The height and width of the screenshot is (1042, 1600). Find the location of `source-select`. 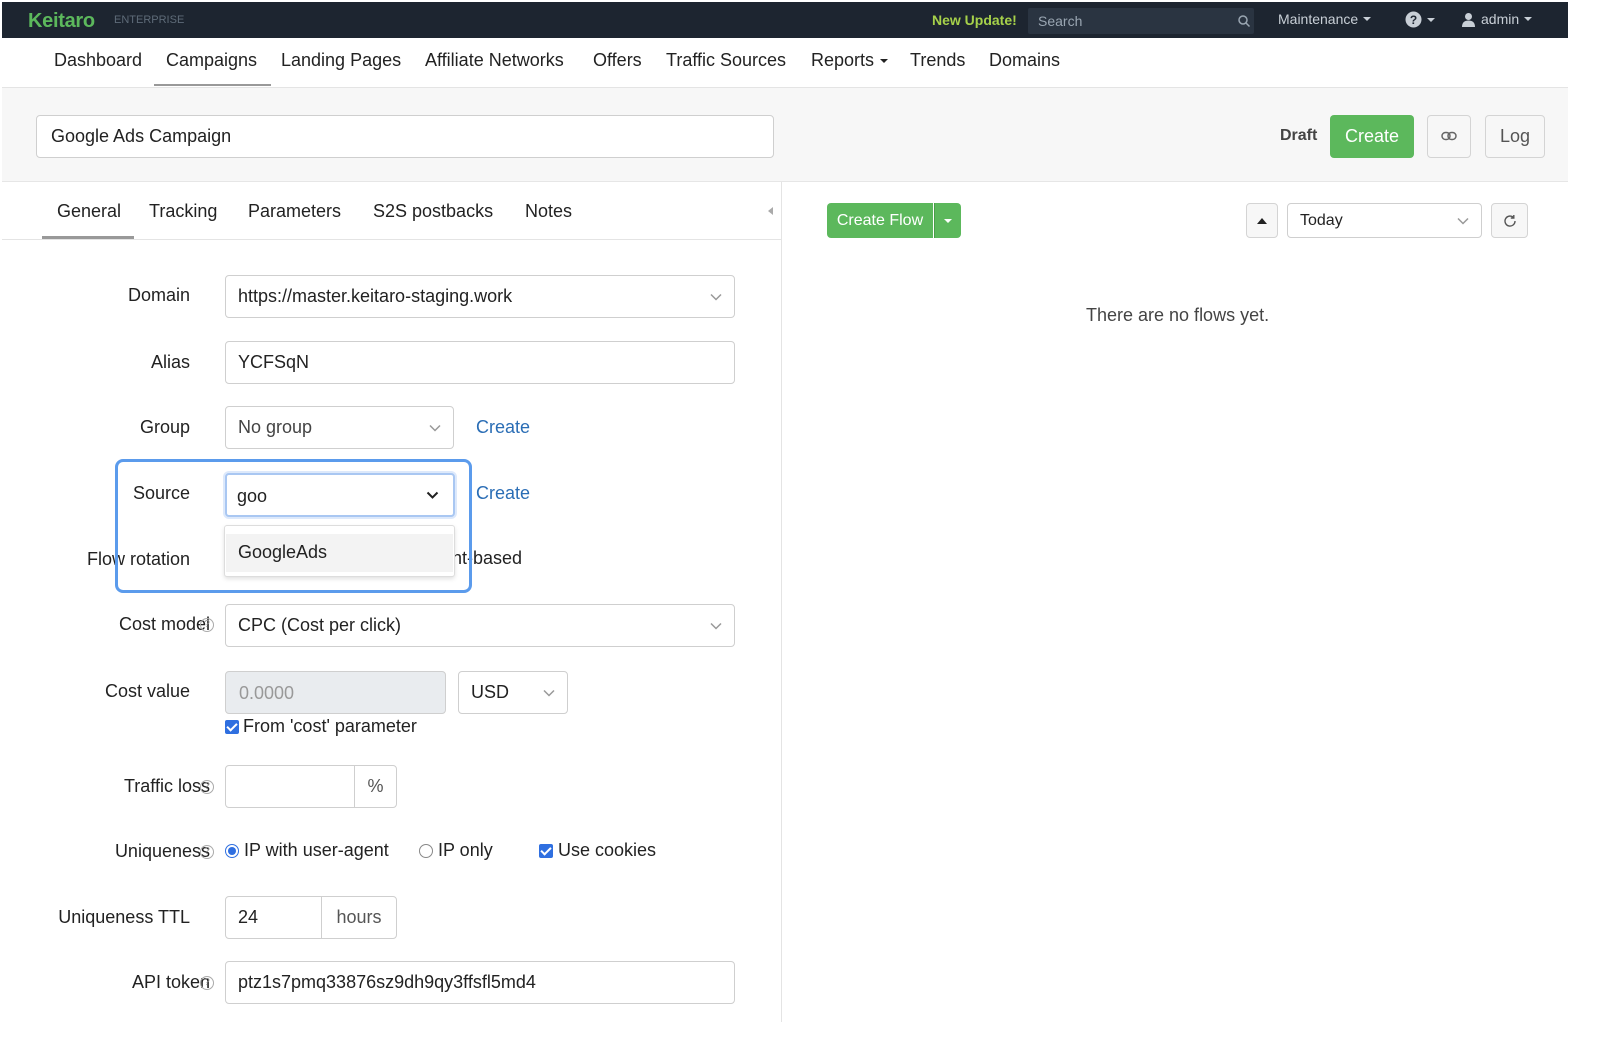

source-select is located at coordinates (340, 495).